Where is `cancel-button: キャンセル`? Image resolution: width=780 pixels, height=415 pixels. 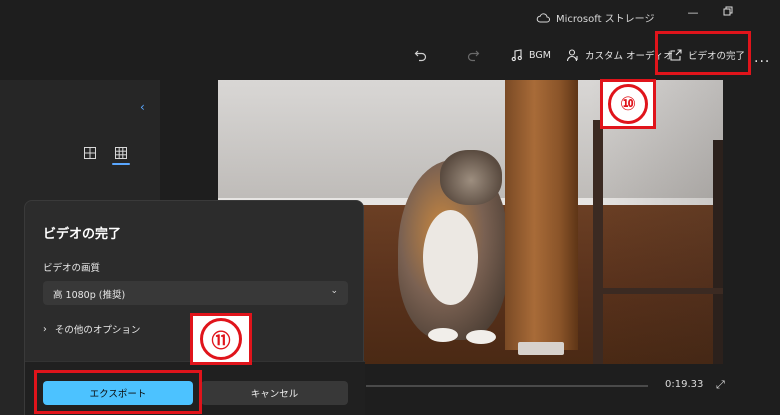
cancel-button: キャンセル is located at coordinates (274, 393).